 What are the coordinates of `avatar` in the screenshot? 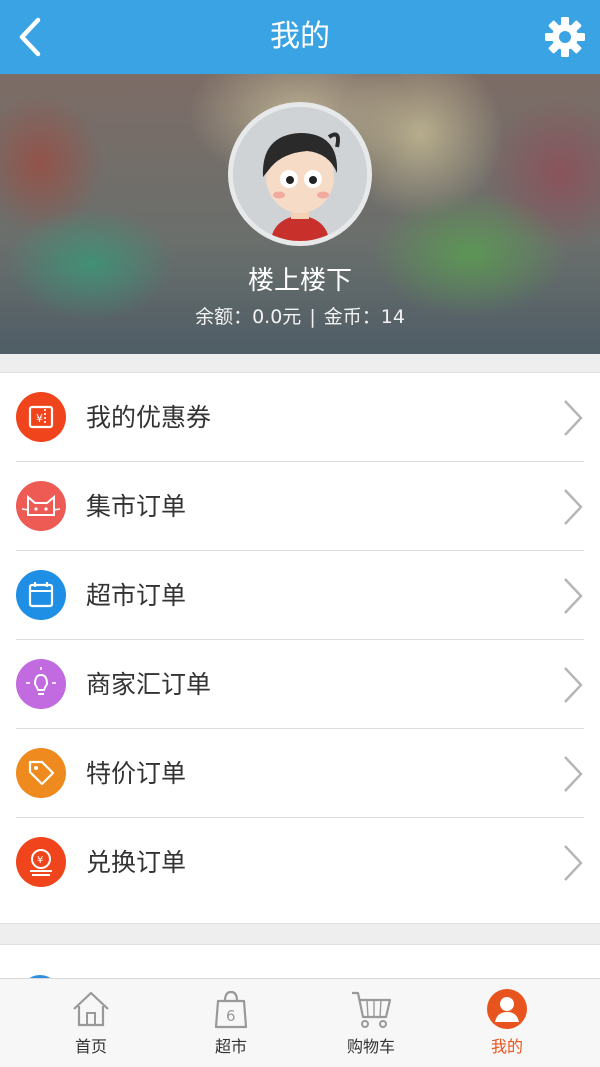 It's located at (300, 174).